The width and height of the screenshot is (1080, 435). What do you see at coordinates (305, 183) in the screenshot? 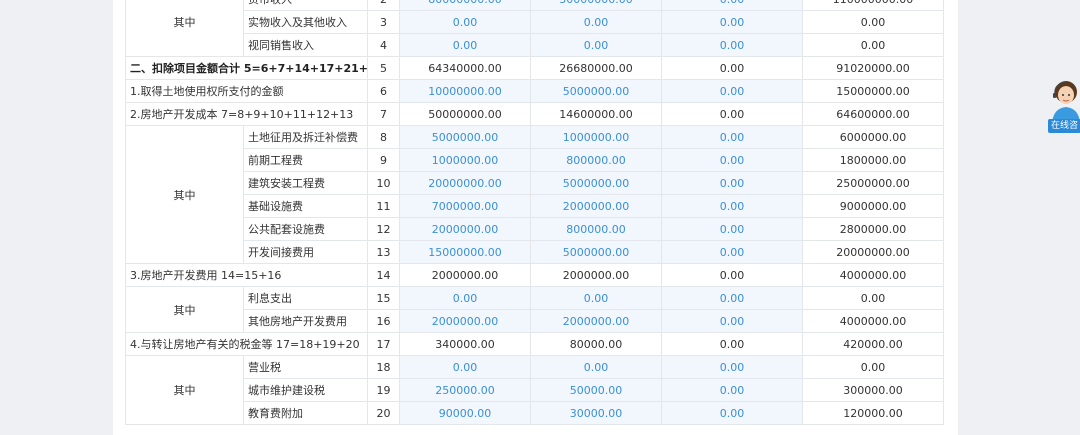
I see `item-label: 建筑安装工程费` at bounding box center [305, 183].